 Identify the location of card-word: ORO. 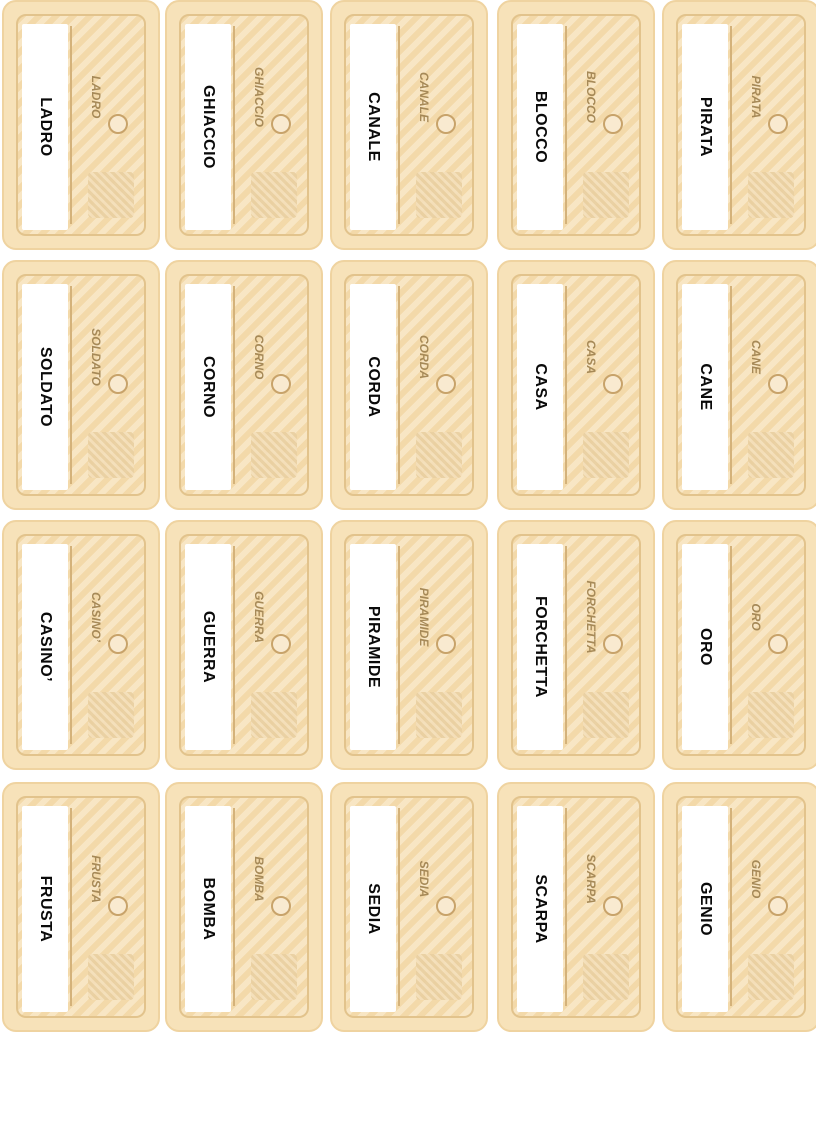
(705, 647).